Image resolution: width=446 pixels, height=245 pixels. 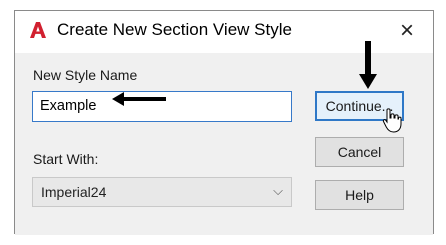 I want to click on close-button: ×, so click(x=407, y=31).